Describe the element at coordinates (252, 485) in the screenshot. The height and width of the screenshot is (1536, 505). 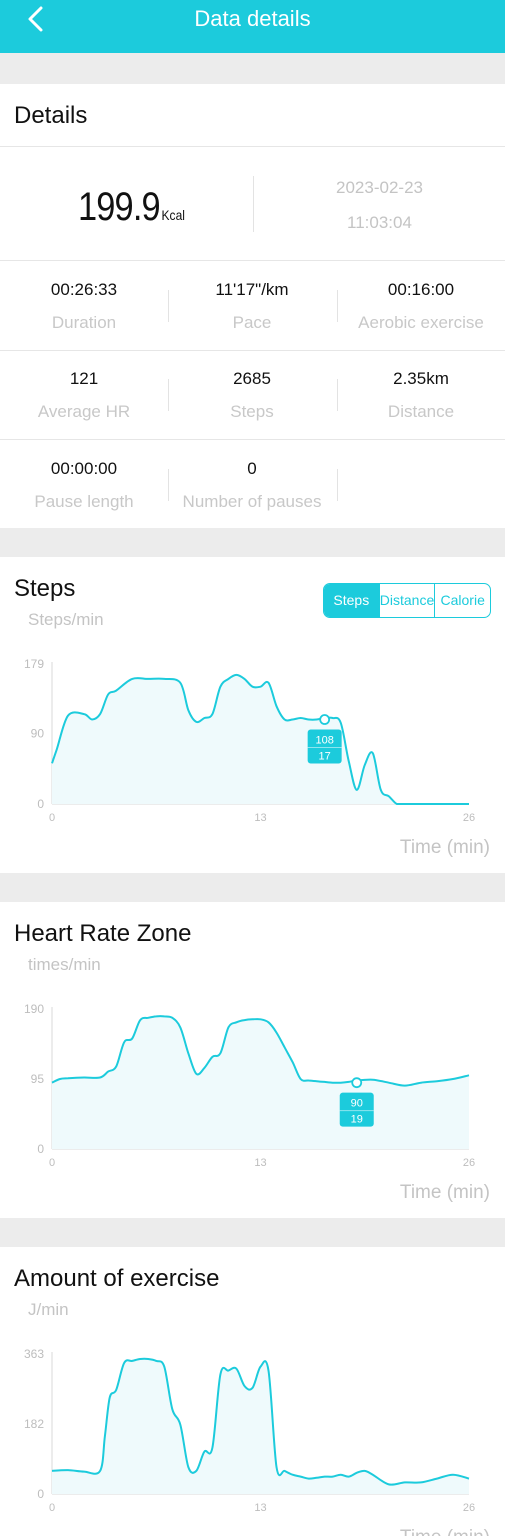
I see `stat-number-of-pauses: 0 Number of pauses` at that location.